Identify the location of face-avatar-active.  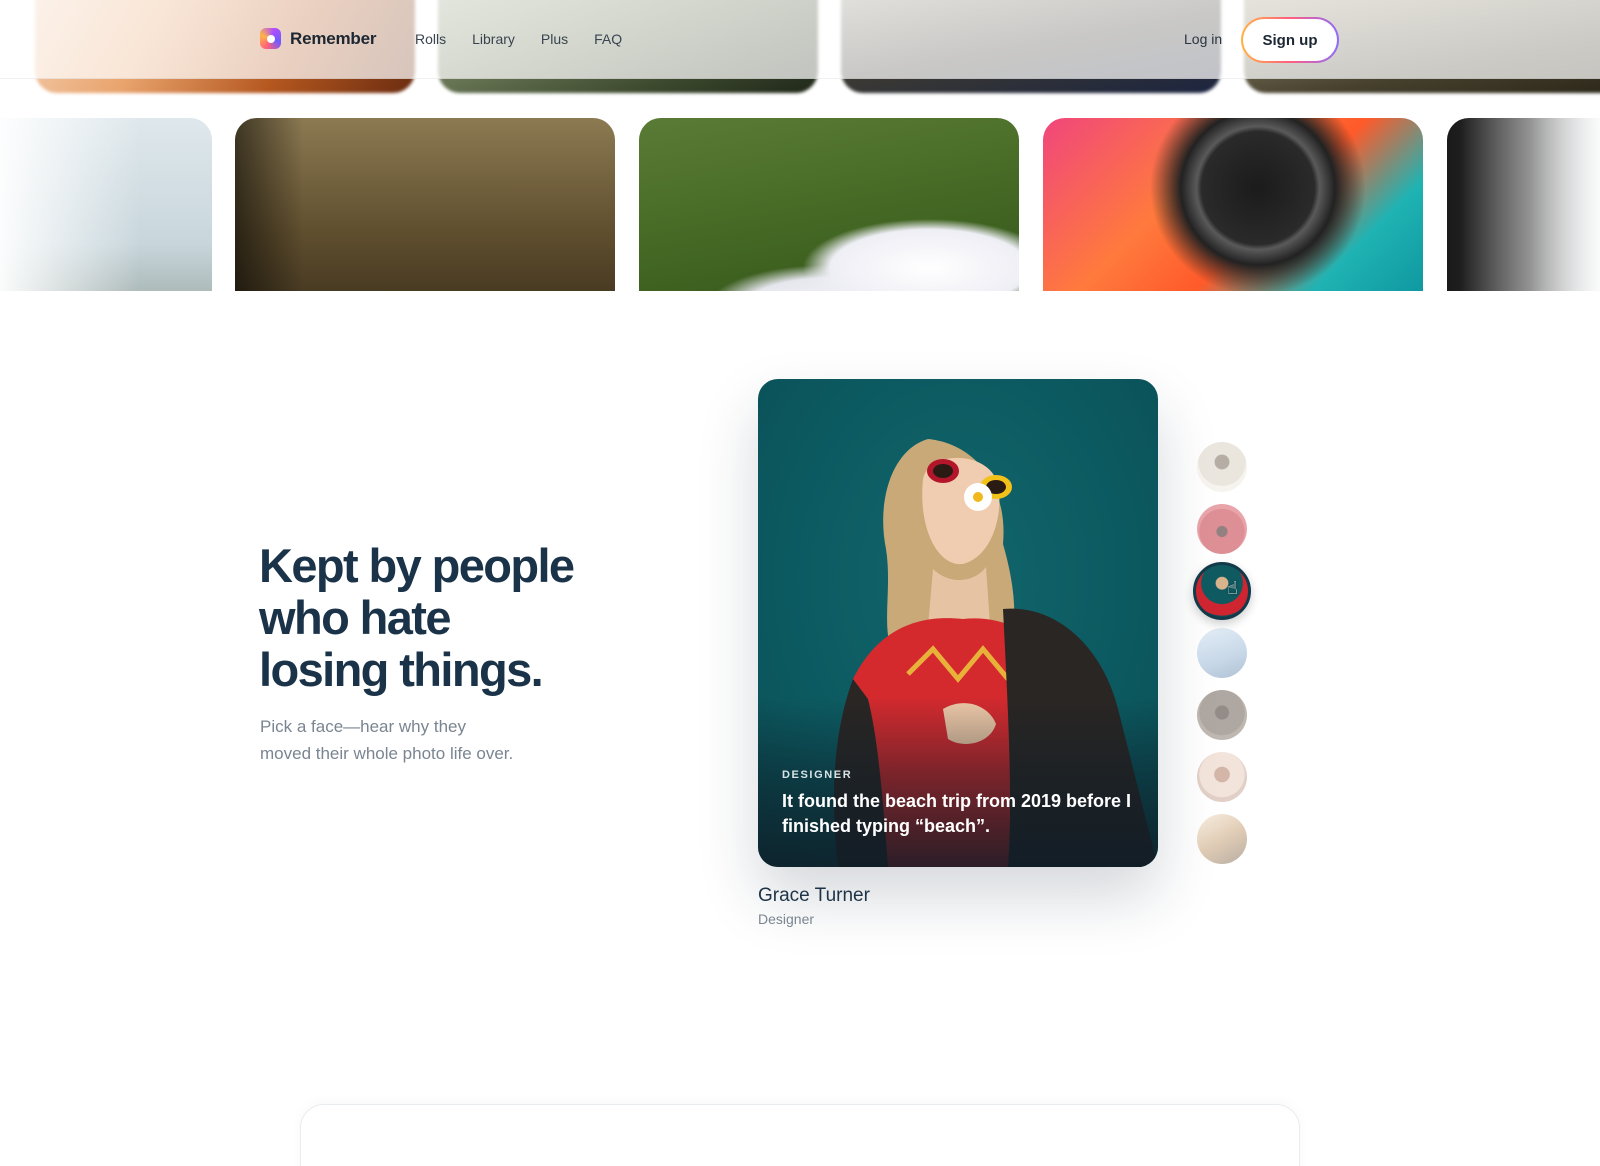
(1222, 591).